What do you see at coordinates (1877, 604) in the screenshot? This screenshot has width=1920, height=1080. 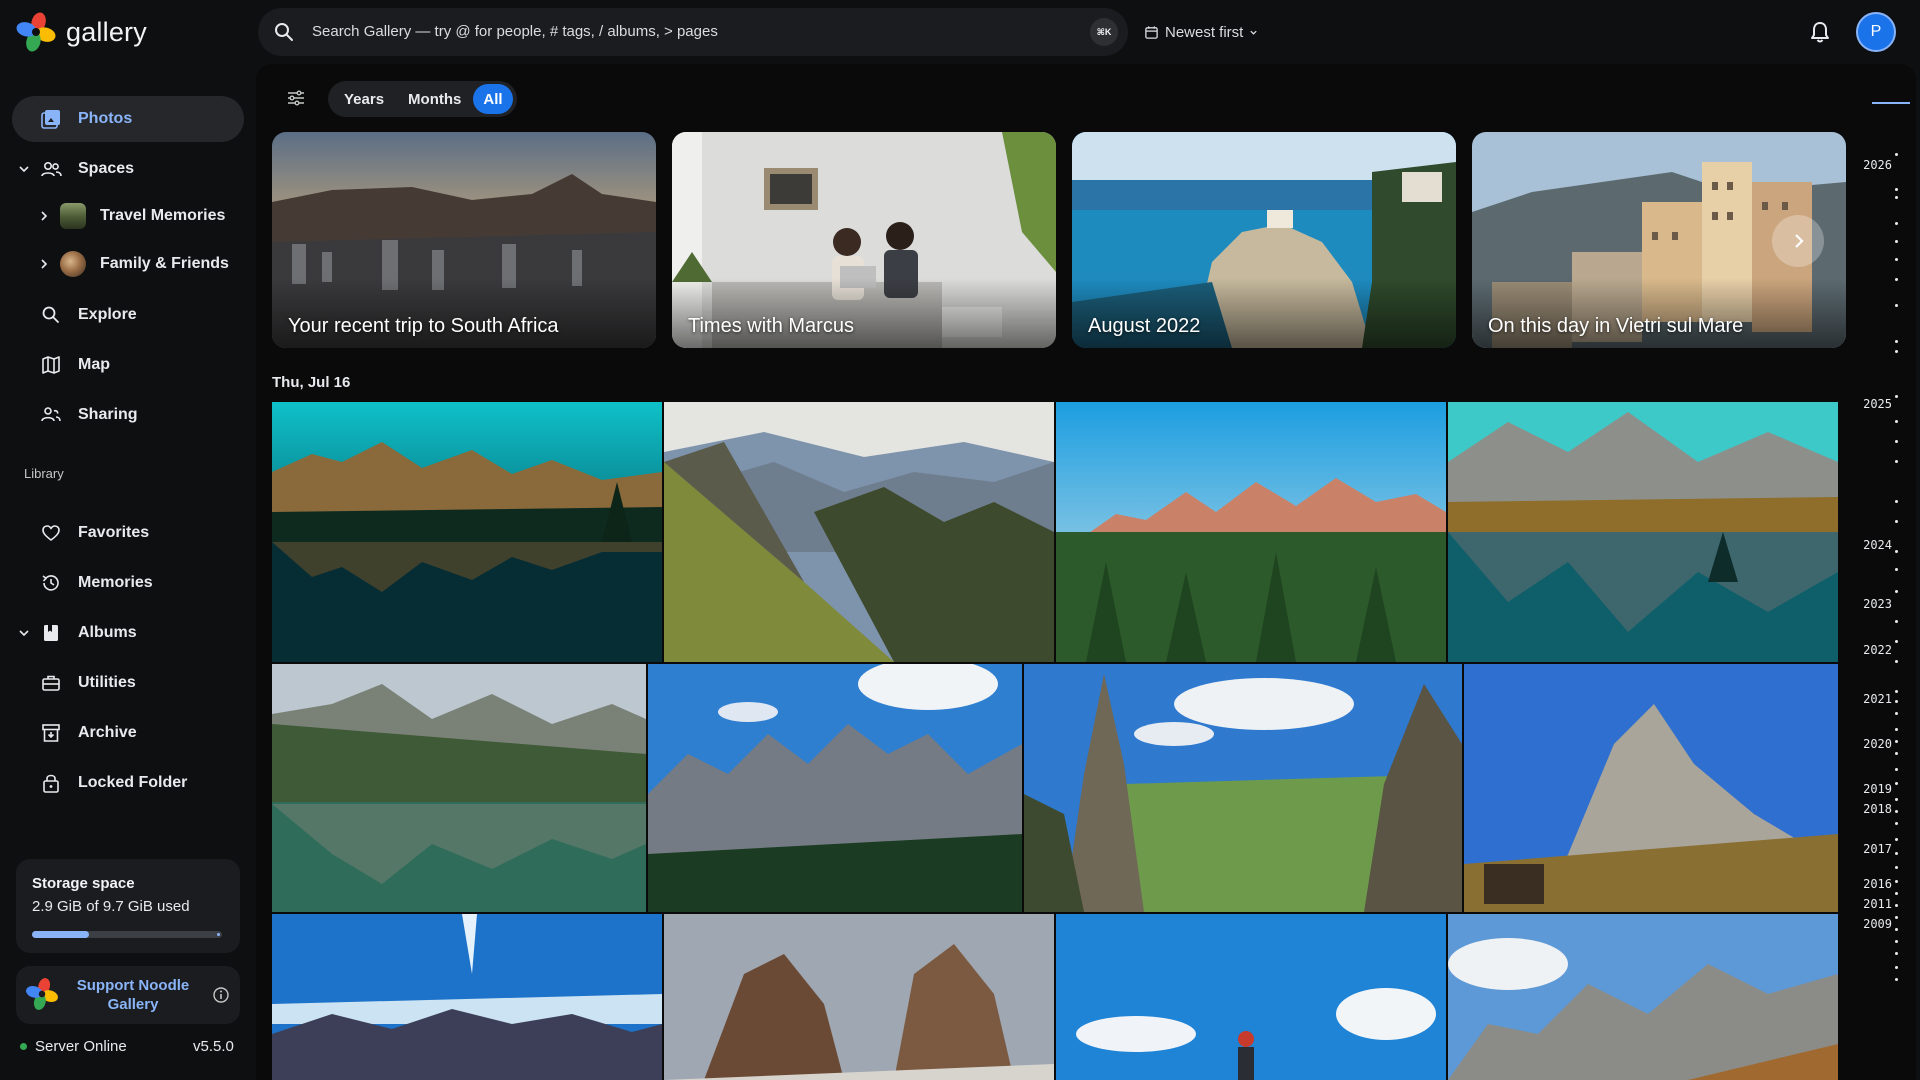 I see `scrubber-year-label: 2023` at bounding box center [1877, 604].